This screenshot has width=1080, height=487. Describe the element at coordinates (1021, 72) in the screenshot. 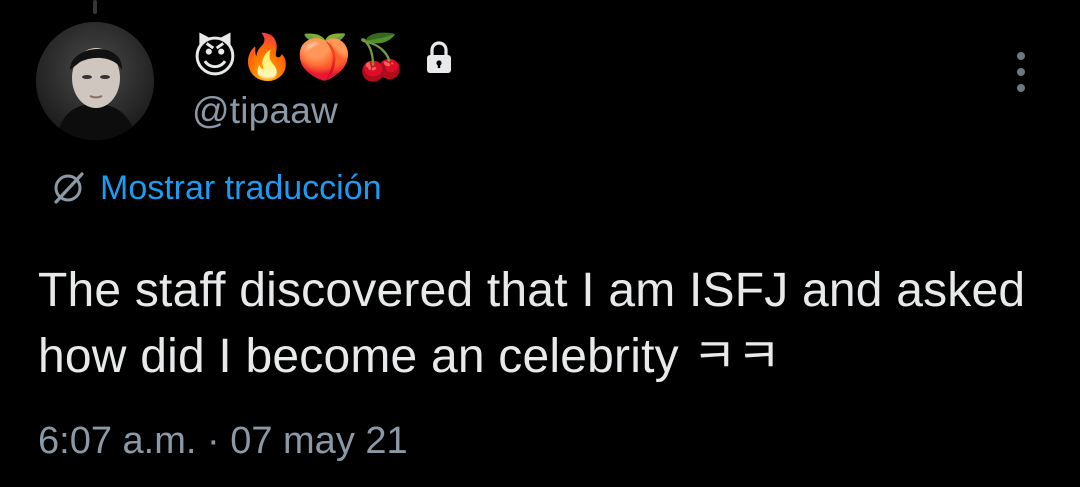

I see `more-options-icon` at that location.